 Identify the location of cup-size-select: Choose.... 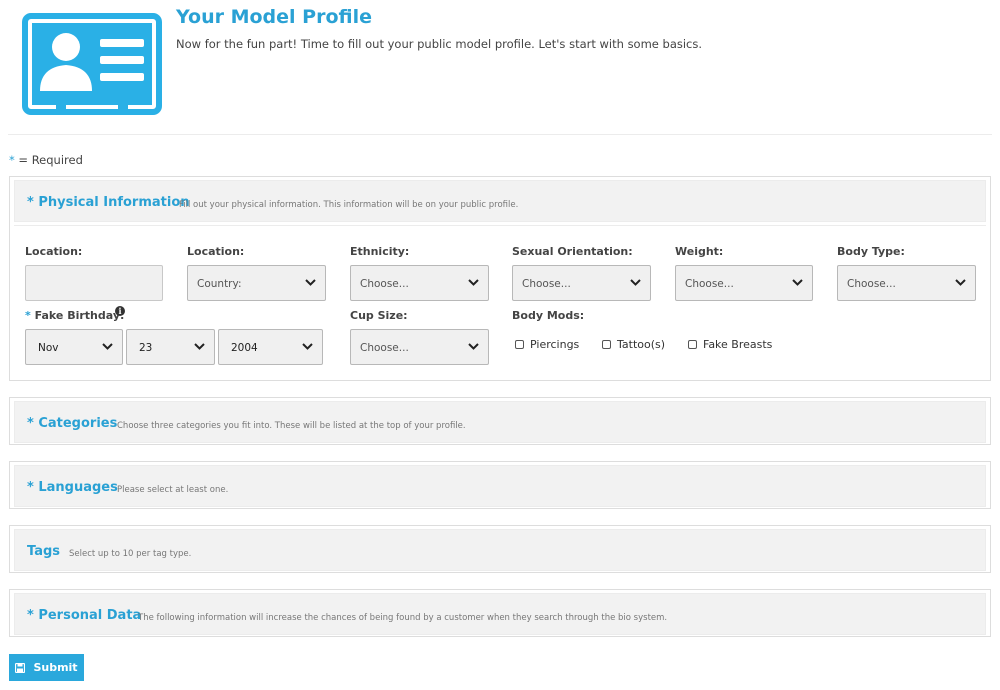
(419, 347).